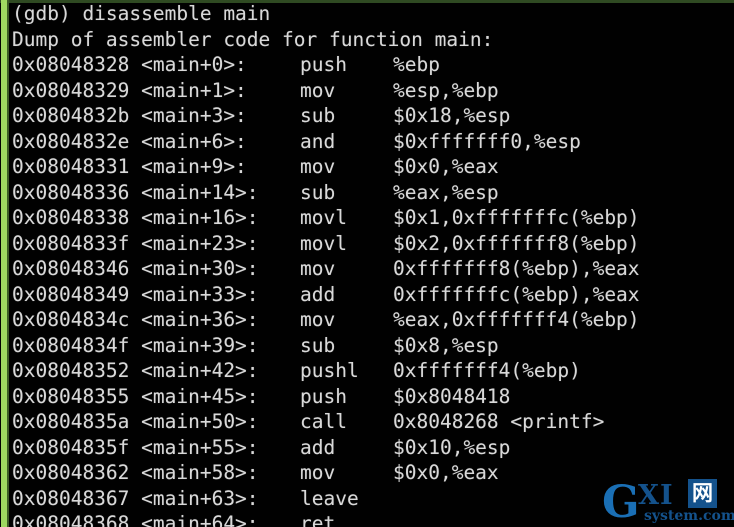 This screenshot has height=527, width=734. Describe the element at coordinates (446, 90) in the screenshot. I see `instruction-operands: %esp,%ebp` at that location.